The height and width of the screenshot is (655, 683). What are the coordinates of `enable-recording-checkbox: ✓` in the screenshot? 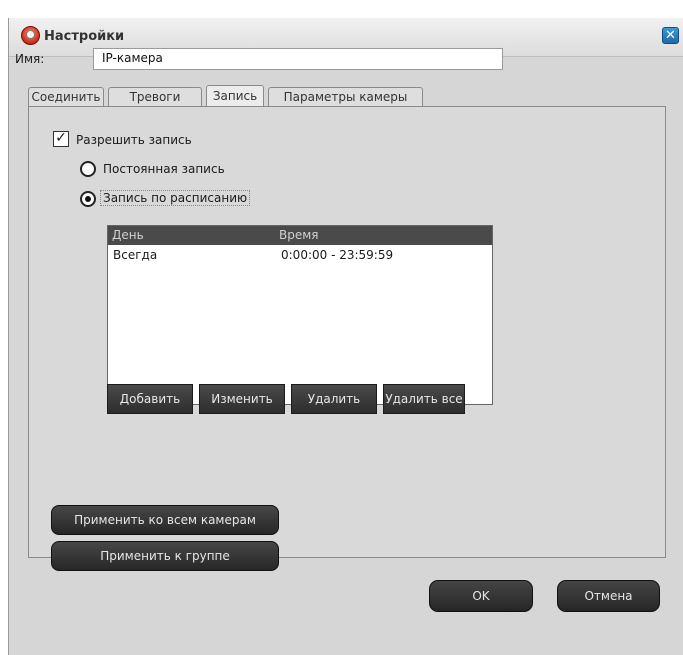 It's located at (61, 139).